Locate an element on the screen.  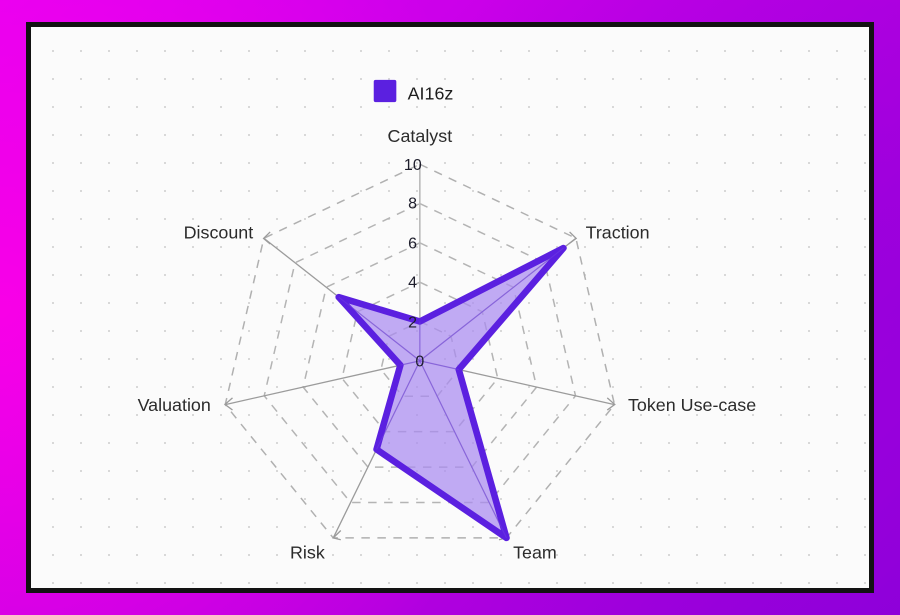
axis-label-team: Team is located at coordinates (535, 552).